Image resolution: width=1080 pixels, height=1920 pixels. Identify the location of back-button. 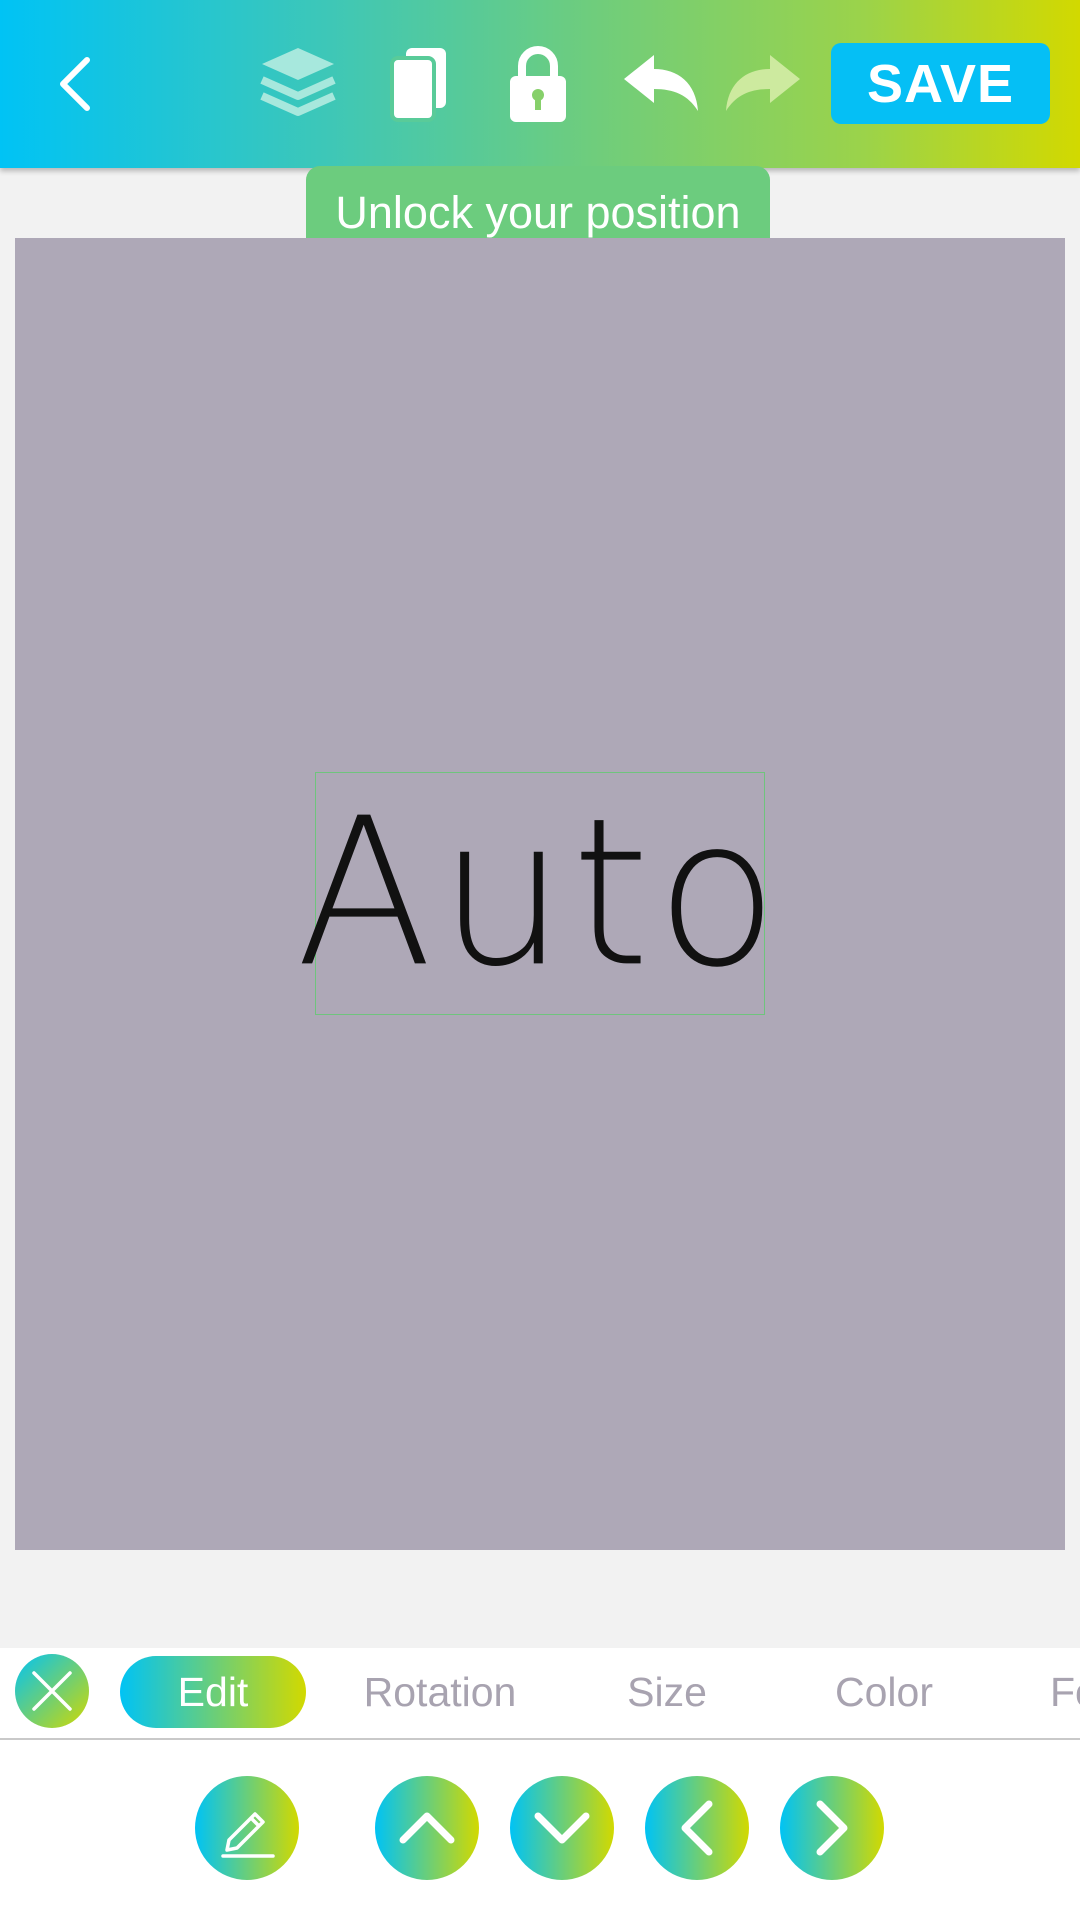
(75, 84).